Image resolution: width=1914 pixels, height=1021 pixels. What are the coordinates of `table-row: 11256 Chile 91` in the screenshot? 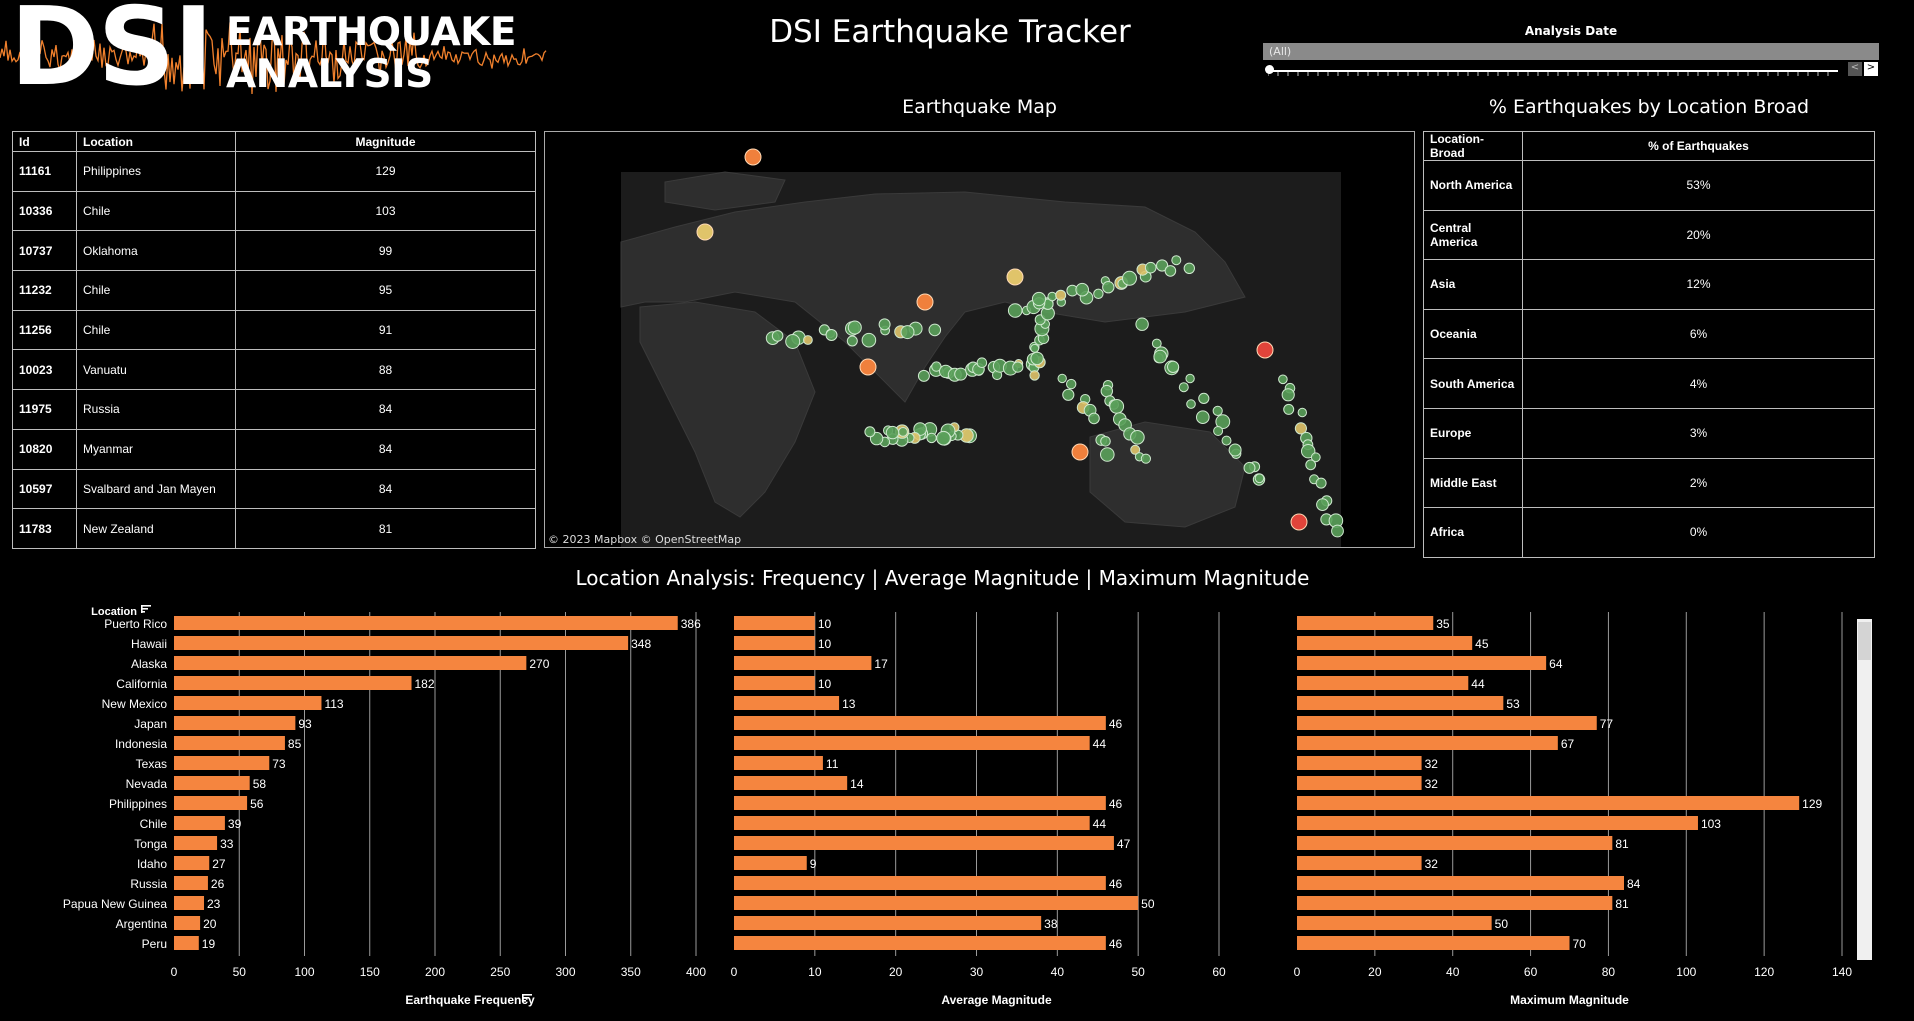 It's located at (274, 330).